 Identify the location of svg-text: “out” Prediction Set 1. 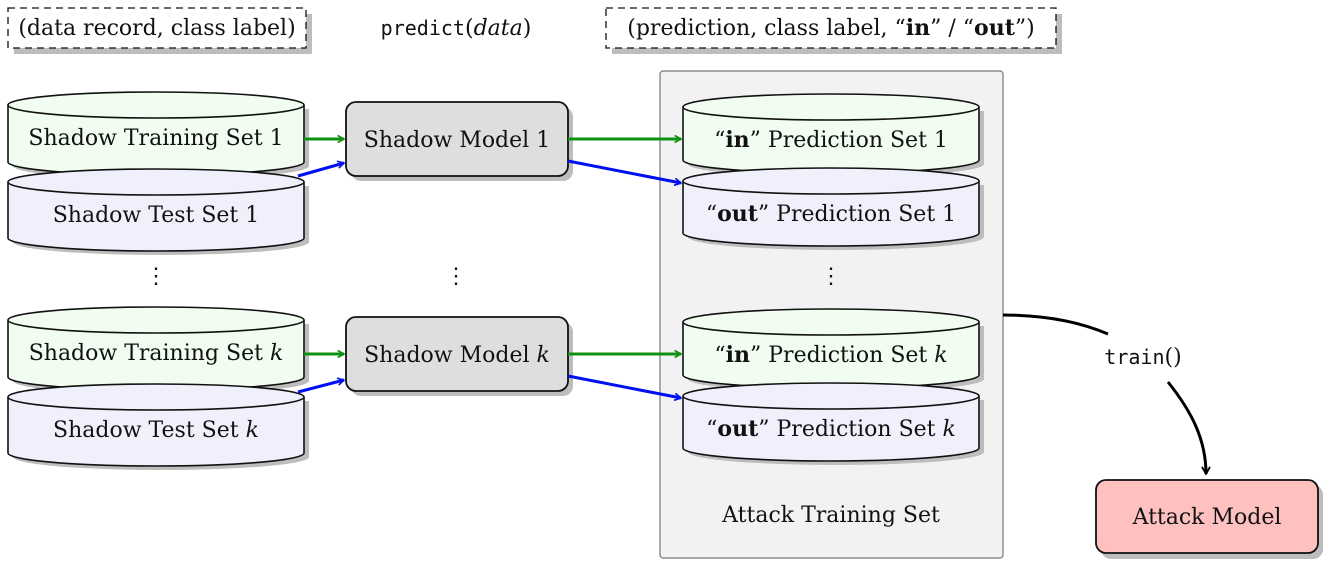
(831, 214).